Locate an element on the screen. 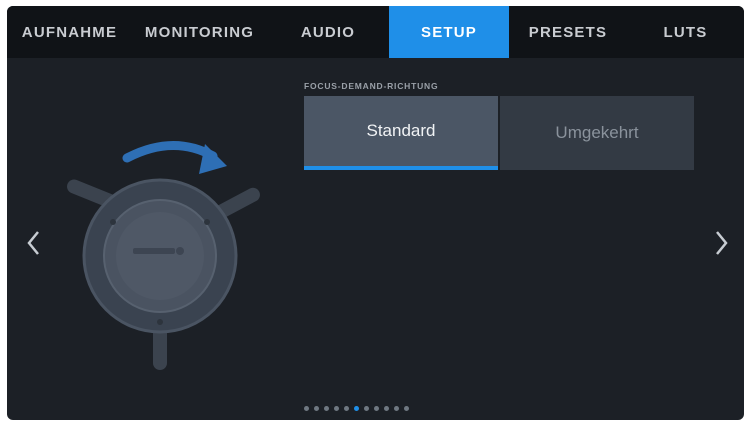 This screenshot has width=751, height=426. option-umgekehrt-button: Umgekehrt is located at coordinates (597, 133).